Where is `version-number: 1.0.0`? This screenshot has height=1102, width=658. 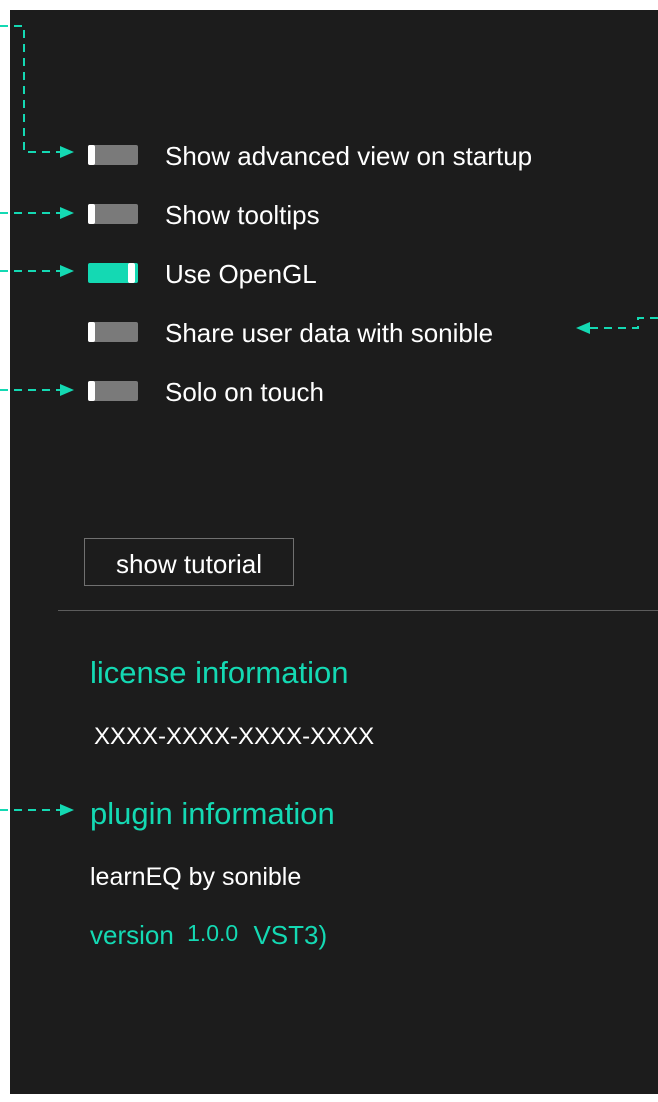
version-number: 1.0.0 is located at coordinates (213, 933).